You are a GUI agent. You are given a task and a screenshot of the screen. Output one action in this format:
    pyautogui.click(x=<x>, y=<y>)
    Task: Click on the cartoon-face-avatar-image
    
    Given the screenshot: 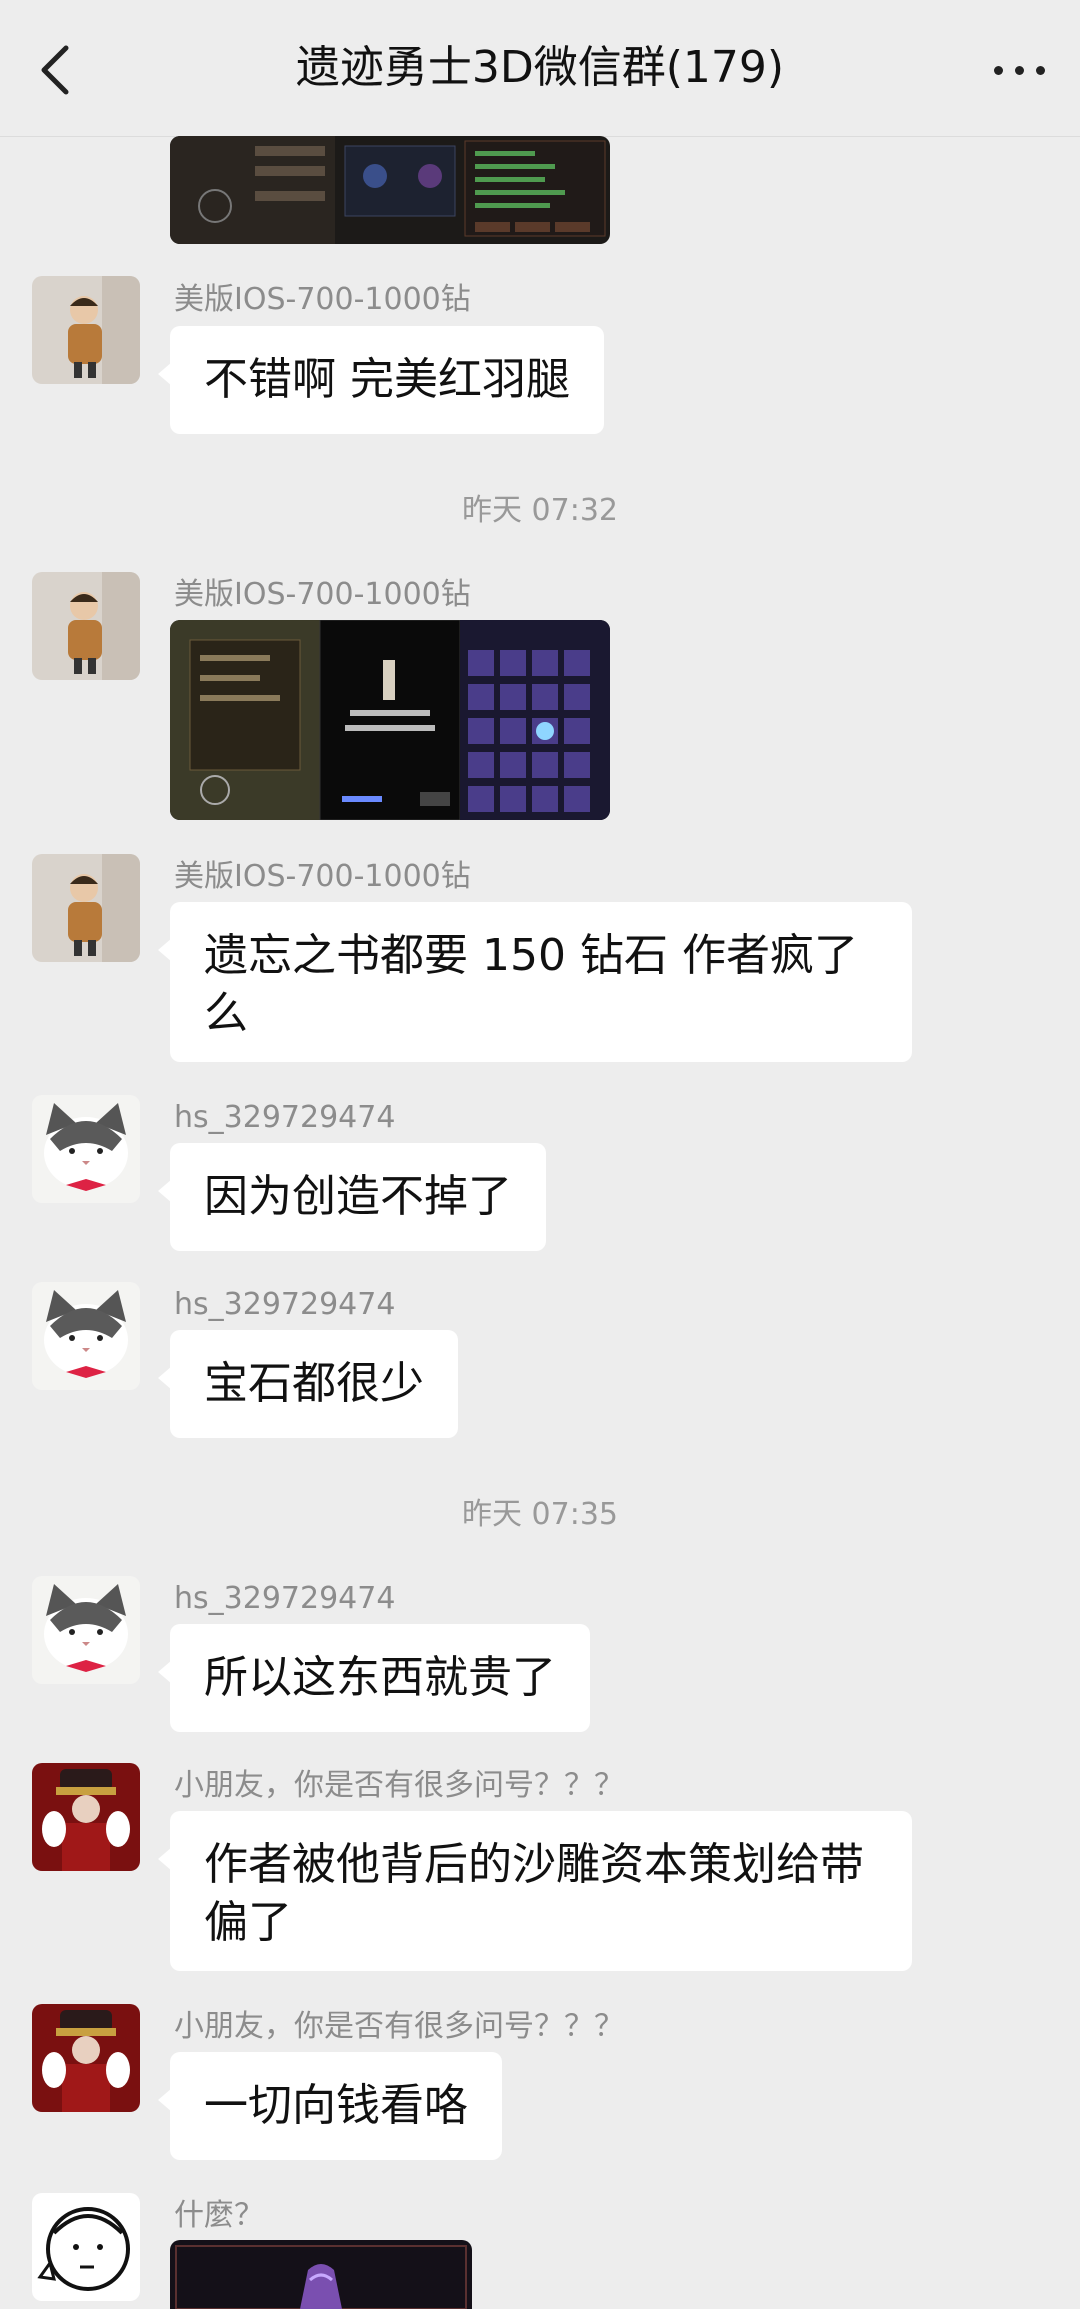 What is the action you would take?
    pyautogui.click(x=86, y=2247)
    